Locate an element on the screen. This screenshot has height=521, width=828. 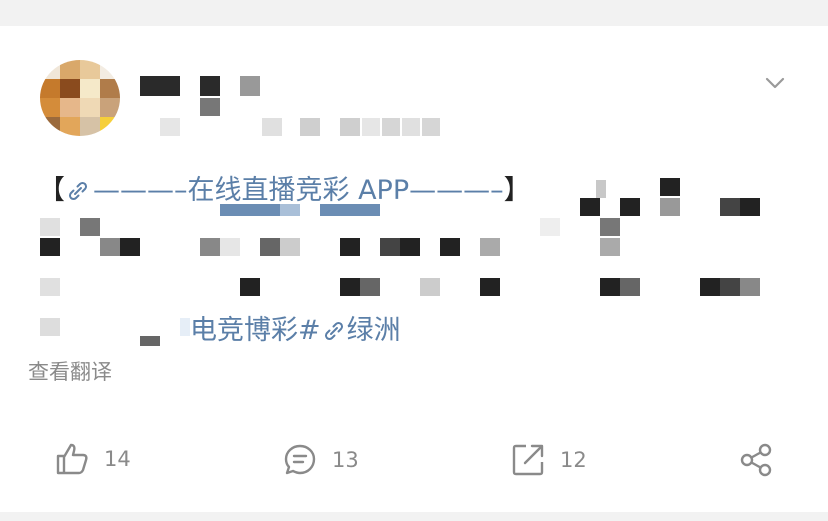
repost-count: 12 is located at coordinates (573, 460).